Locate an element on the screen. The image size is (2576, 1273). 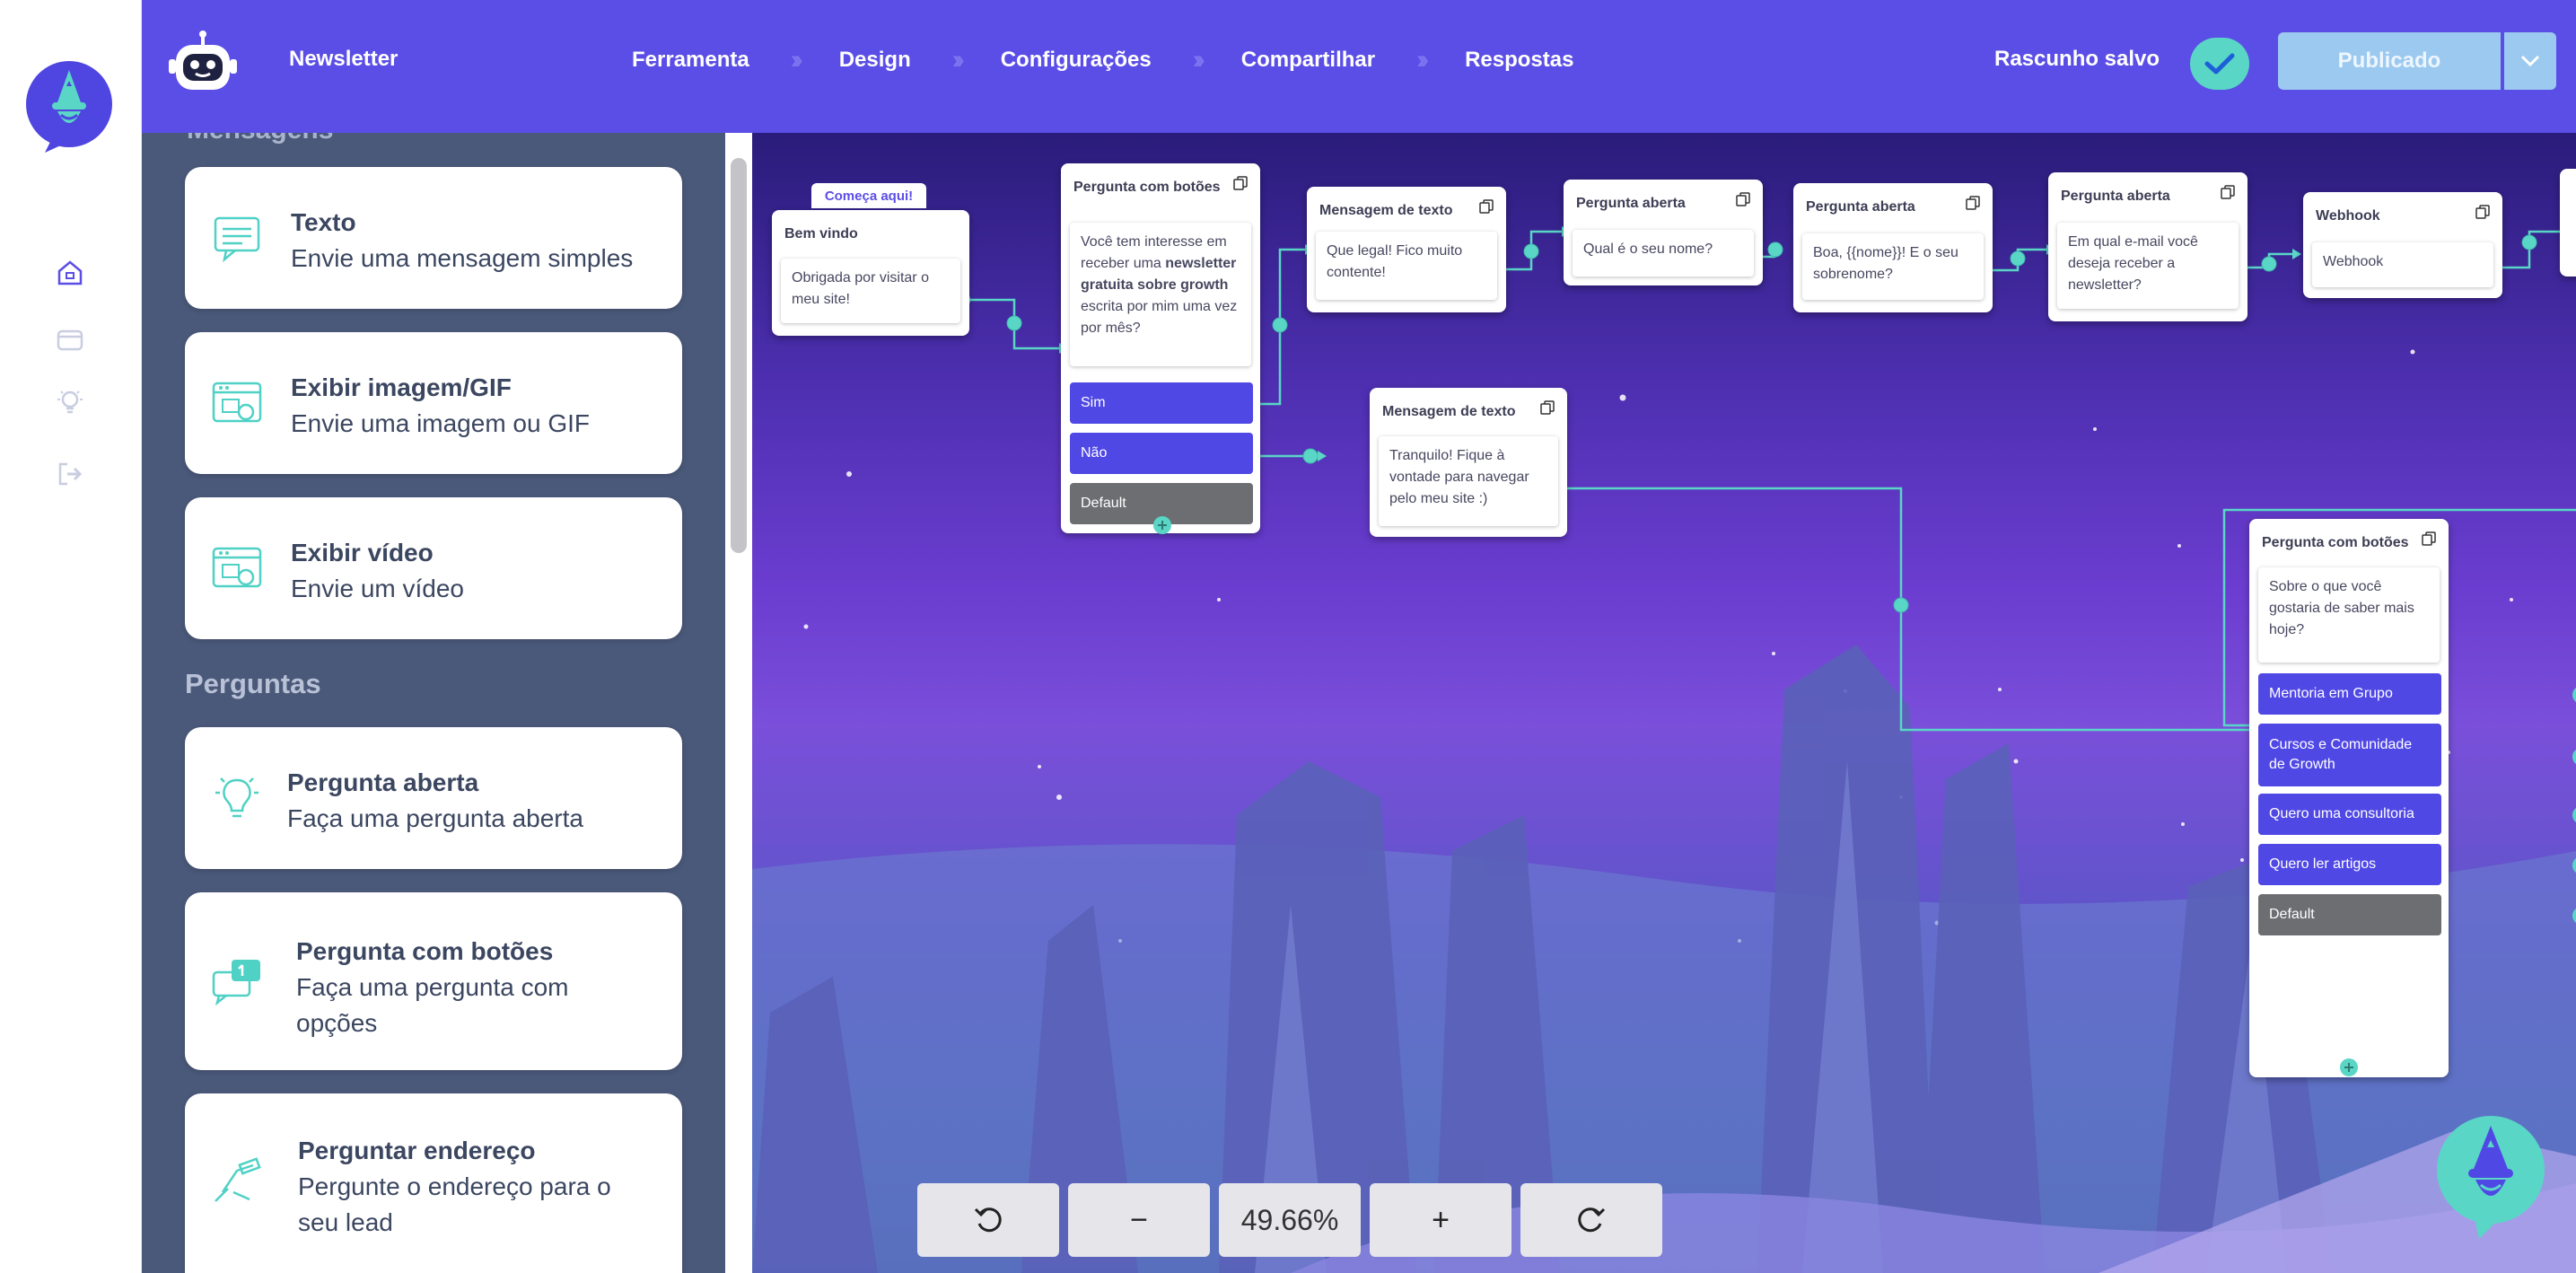
node-title: Pergunta com botões is located at coordinates (1147, 187).